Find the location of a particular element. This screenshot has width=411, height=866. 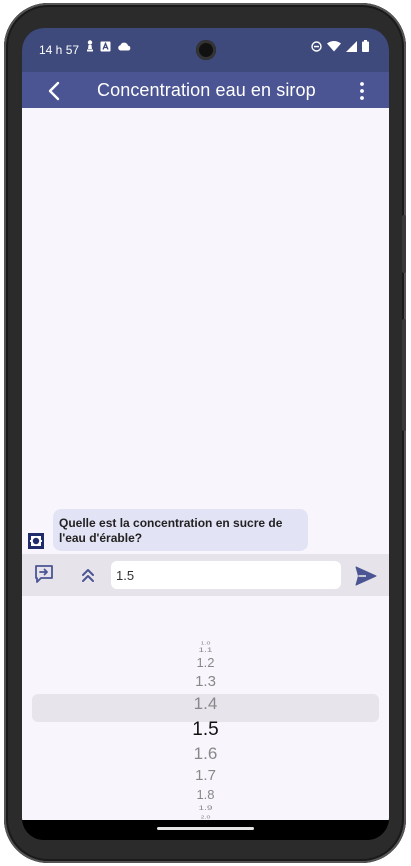

page-title: Concentration eau en sirop is located at coordinates (206, 90).